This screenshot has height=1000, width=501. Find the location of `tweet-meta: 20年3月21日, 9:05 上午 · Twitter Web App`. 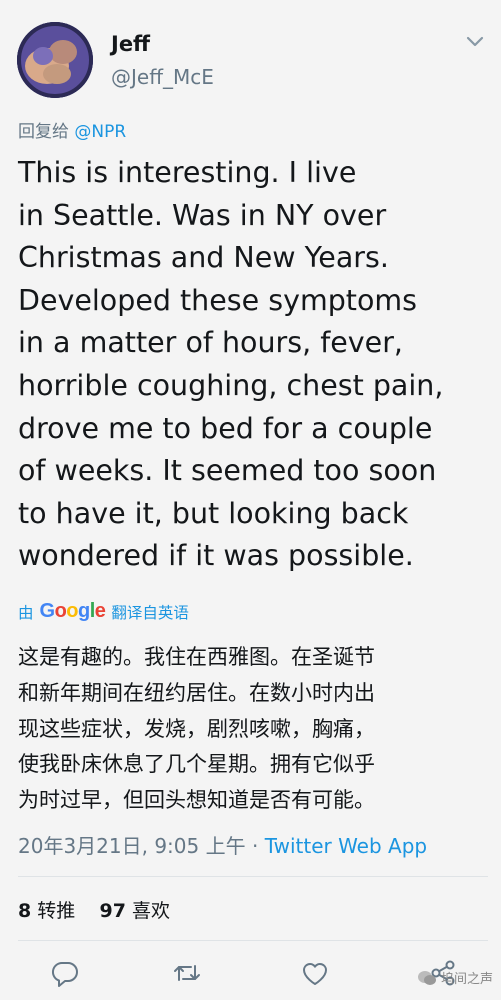

tweet-meta: 20年3月21日, 9:05 上午 · Twitter Web App is located at coordinates (222, 844).